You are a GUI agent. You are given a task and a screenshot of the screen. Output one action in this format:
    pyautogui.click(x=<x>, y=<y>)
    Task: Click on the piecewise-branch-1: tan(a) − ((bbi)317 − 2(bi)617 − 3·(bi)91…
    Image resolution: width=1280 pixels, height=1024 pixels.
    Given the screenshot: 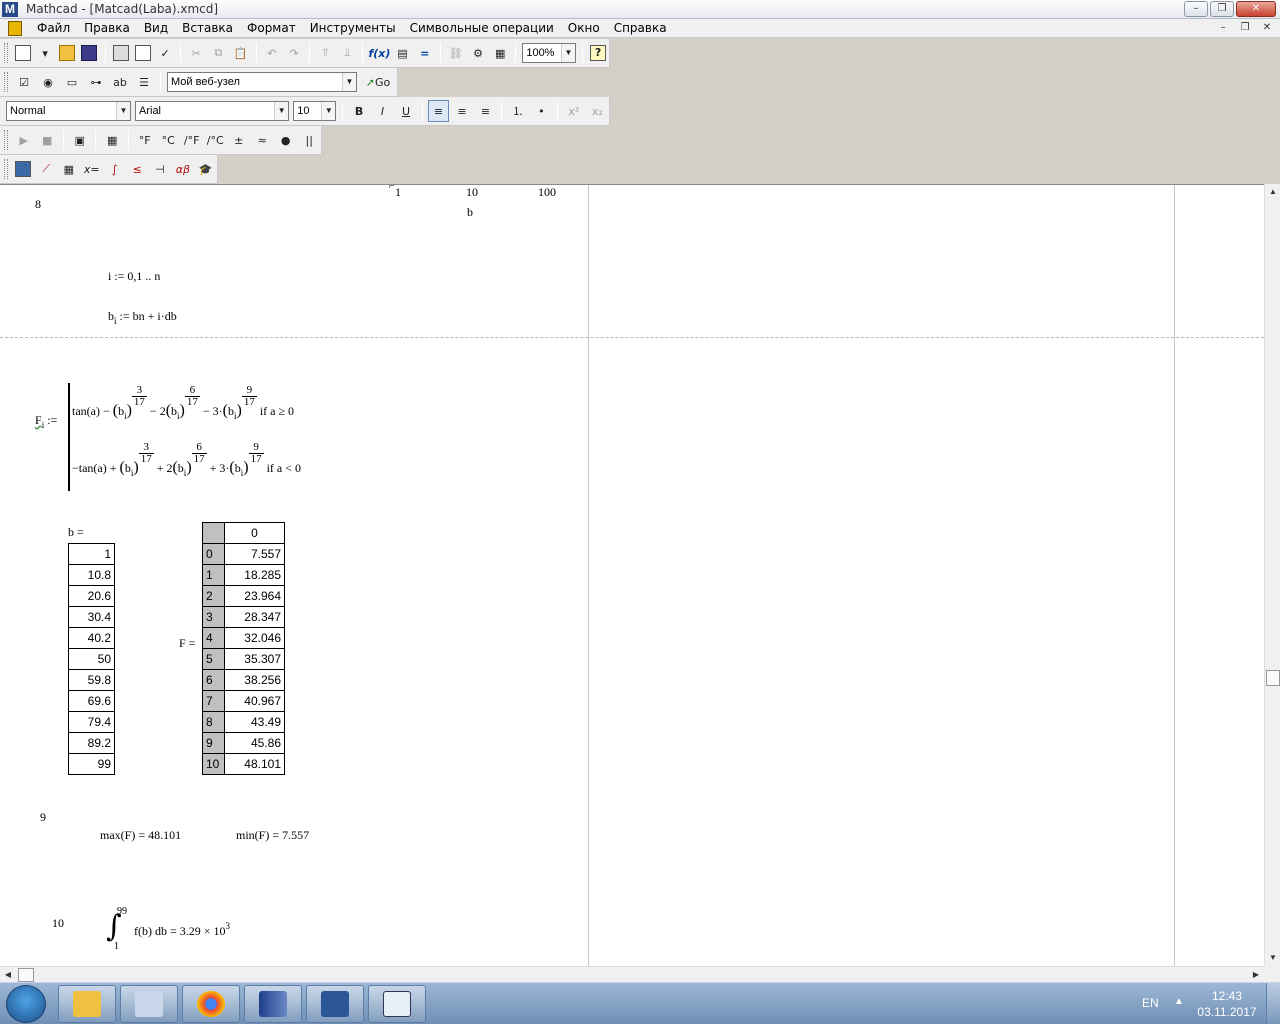 What is the action you would take?
    pyautogui.click(x=183, y=403)
    